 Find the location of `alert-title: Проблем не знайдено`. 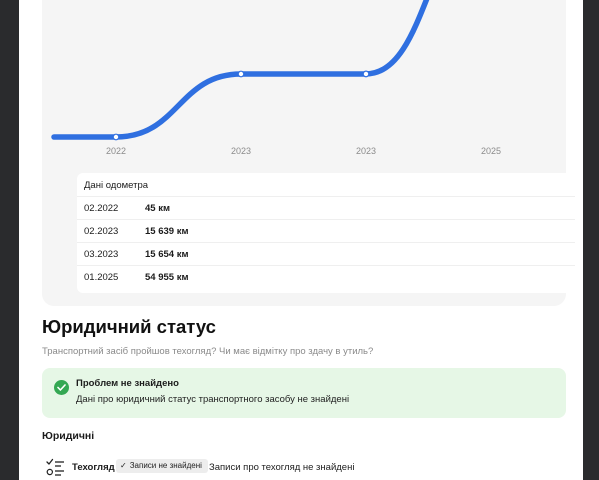

alert-title: Проблем не знайдено is located at coordinates (127, 383).